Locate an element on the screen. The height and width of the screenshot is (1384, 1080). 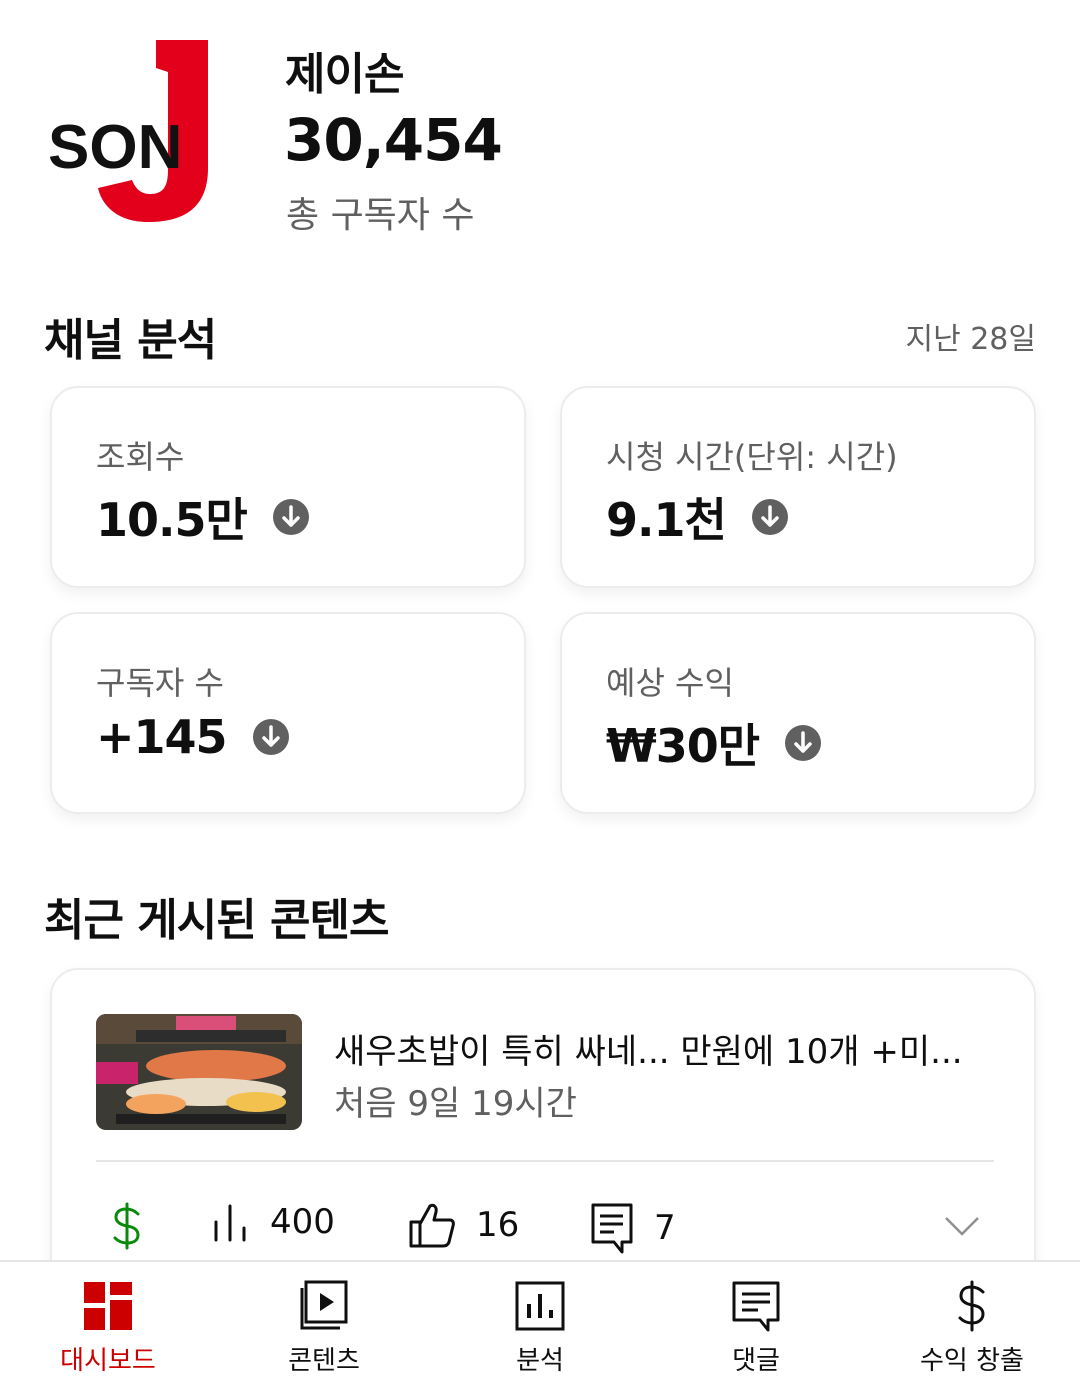
nav-label: 수익 창출 is located at coordinates (972, 1361).